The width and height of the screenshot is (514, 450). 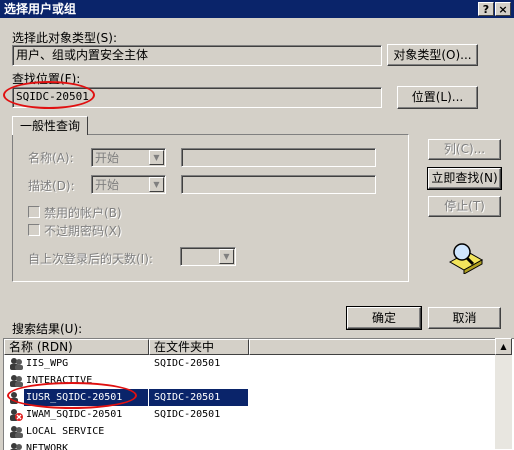 I want to click on search-magnifier-icon, so click(x=466, y=258).